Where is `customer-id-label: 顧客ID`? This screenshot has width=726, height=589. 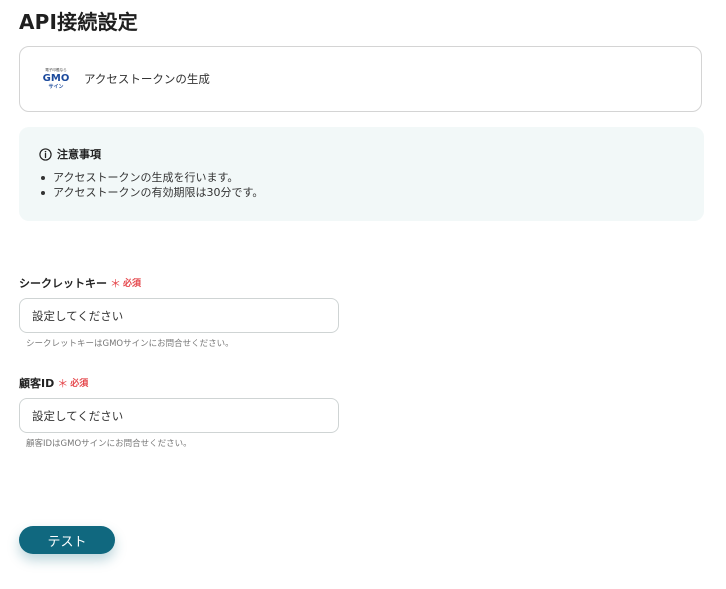 customer-id-label: 顧客ID is located at coordinates (37, 383).